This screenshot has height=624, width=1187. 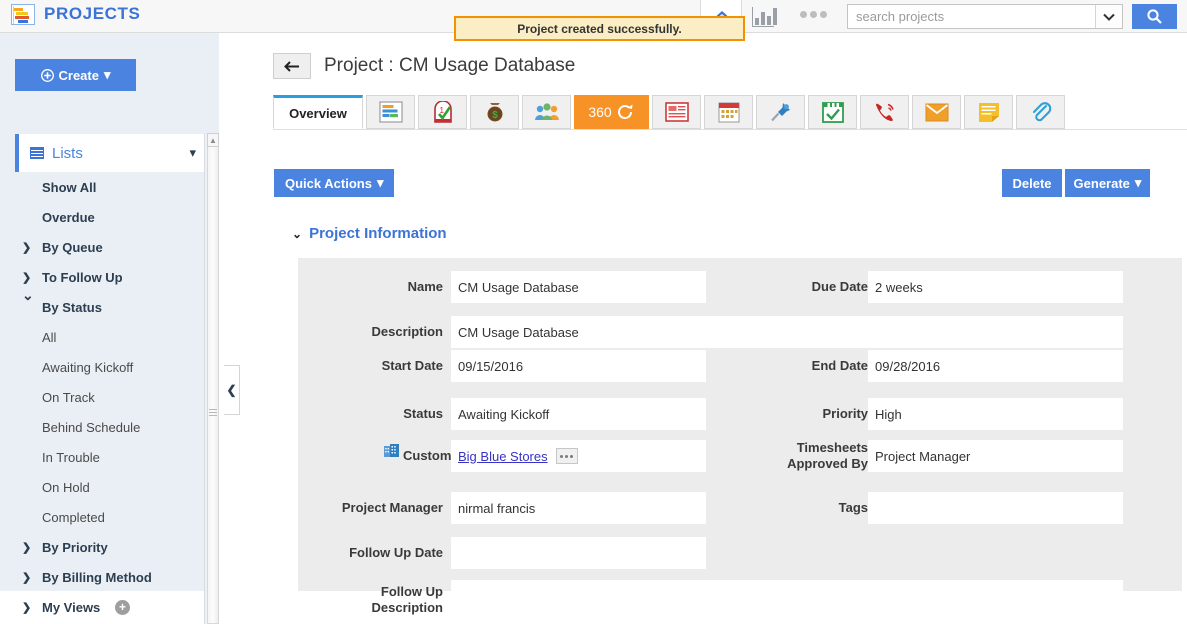 What do you see at coordinates (832, 112) in the screenshot?
I see `tab-saved` at bounding box center [832, 112].